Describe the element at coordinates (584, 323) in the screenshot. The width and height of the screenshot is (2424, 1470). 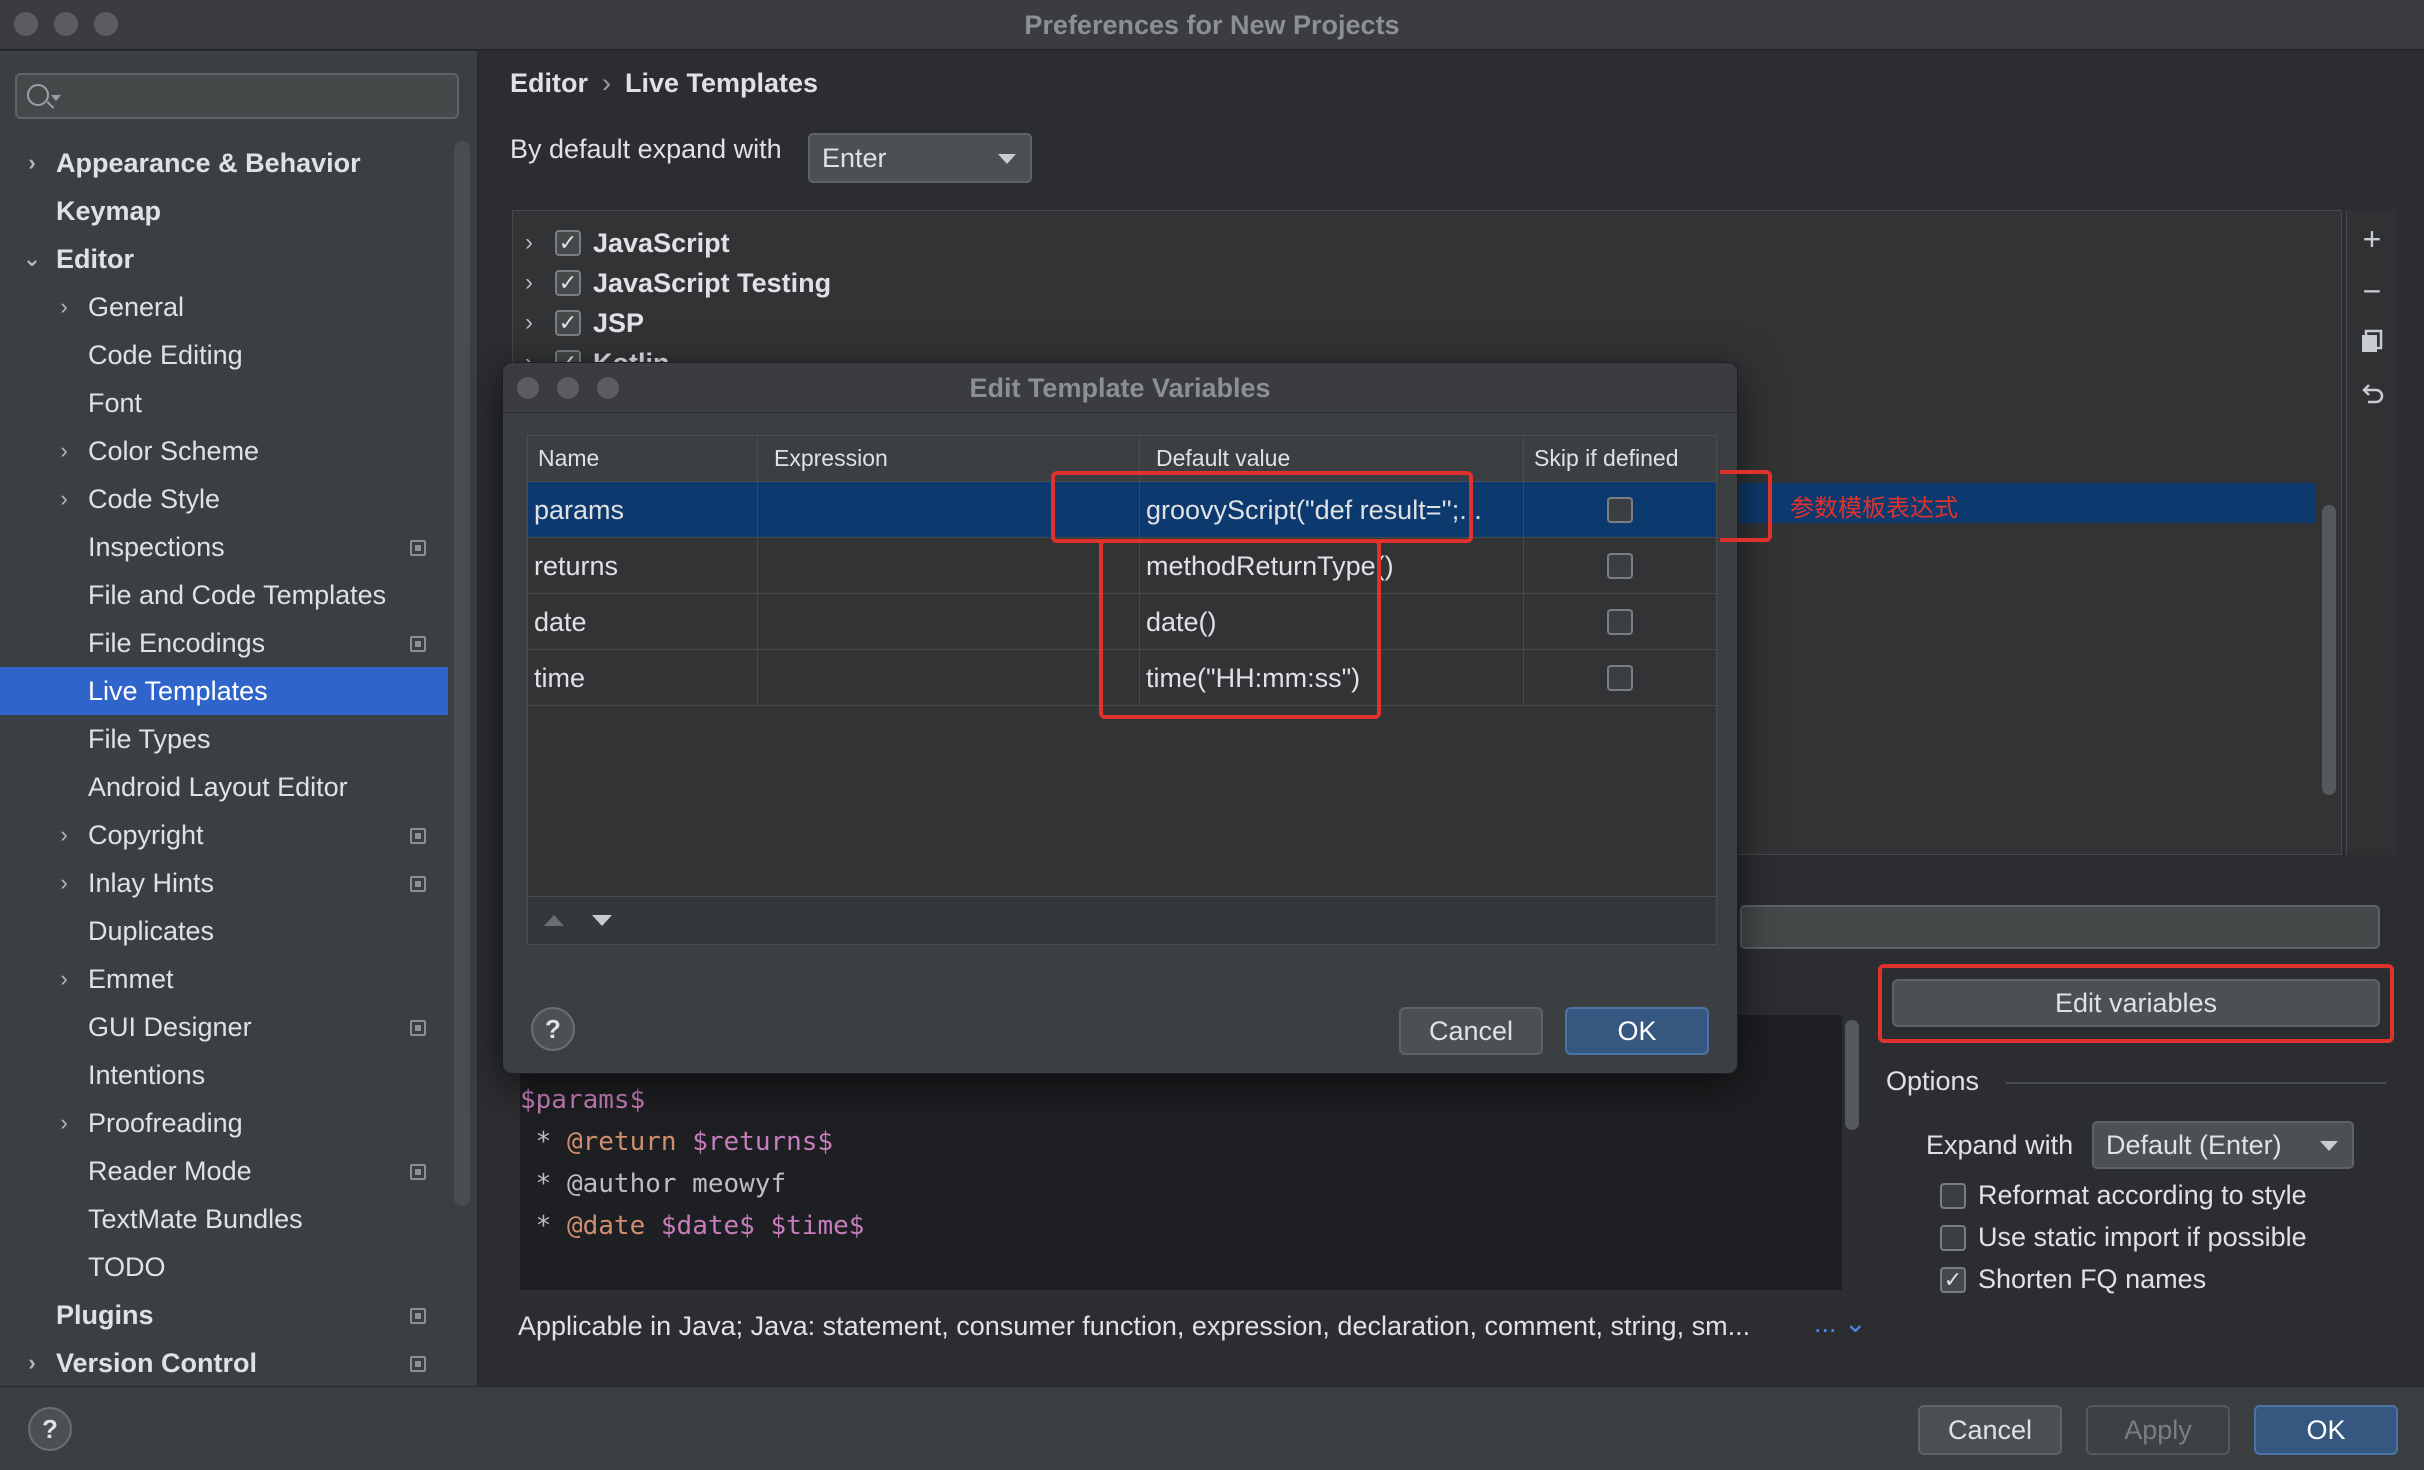
I see `template-group-row: › ✓ JSP` at that location.